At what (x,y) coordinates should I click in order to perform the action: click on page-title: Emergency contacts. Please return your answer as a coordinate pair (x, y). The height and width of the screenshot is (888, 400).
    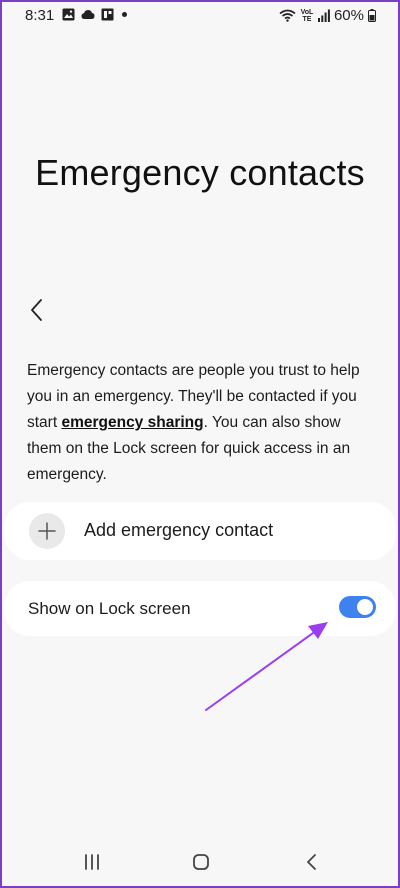
    Looking at the image, I should click on (200, 172).